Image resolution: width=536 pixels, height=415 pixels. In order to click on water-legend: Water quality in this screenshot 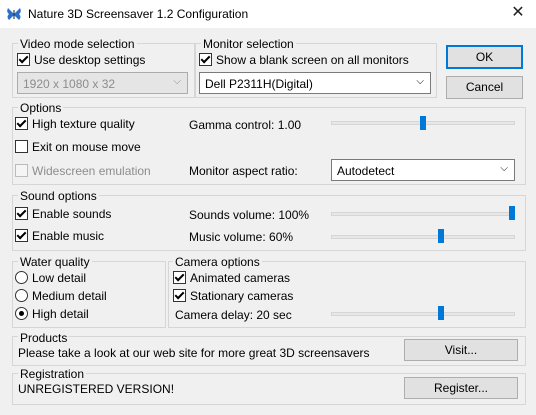, I will do `click(55, 262)`.